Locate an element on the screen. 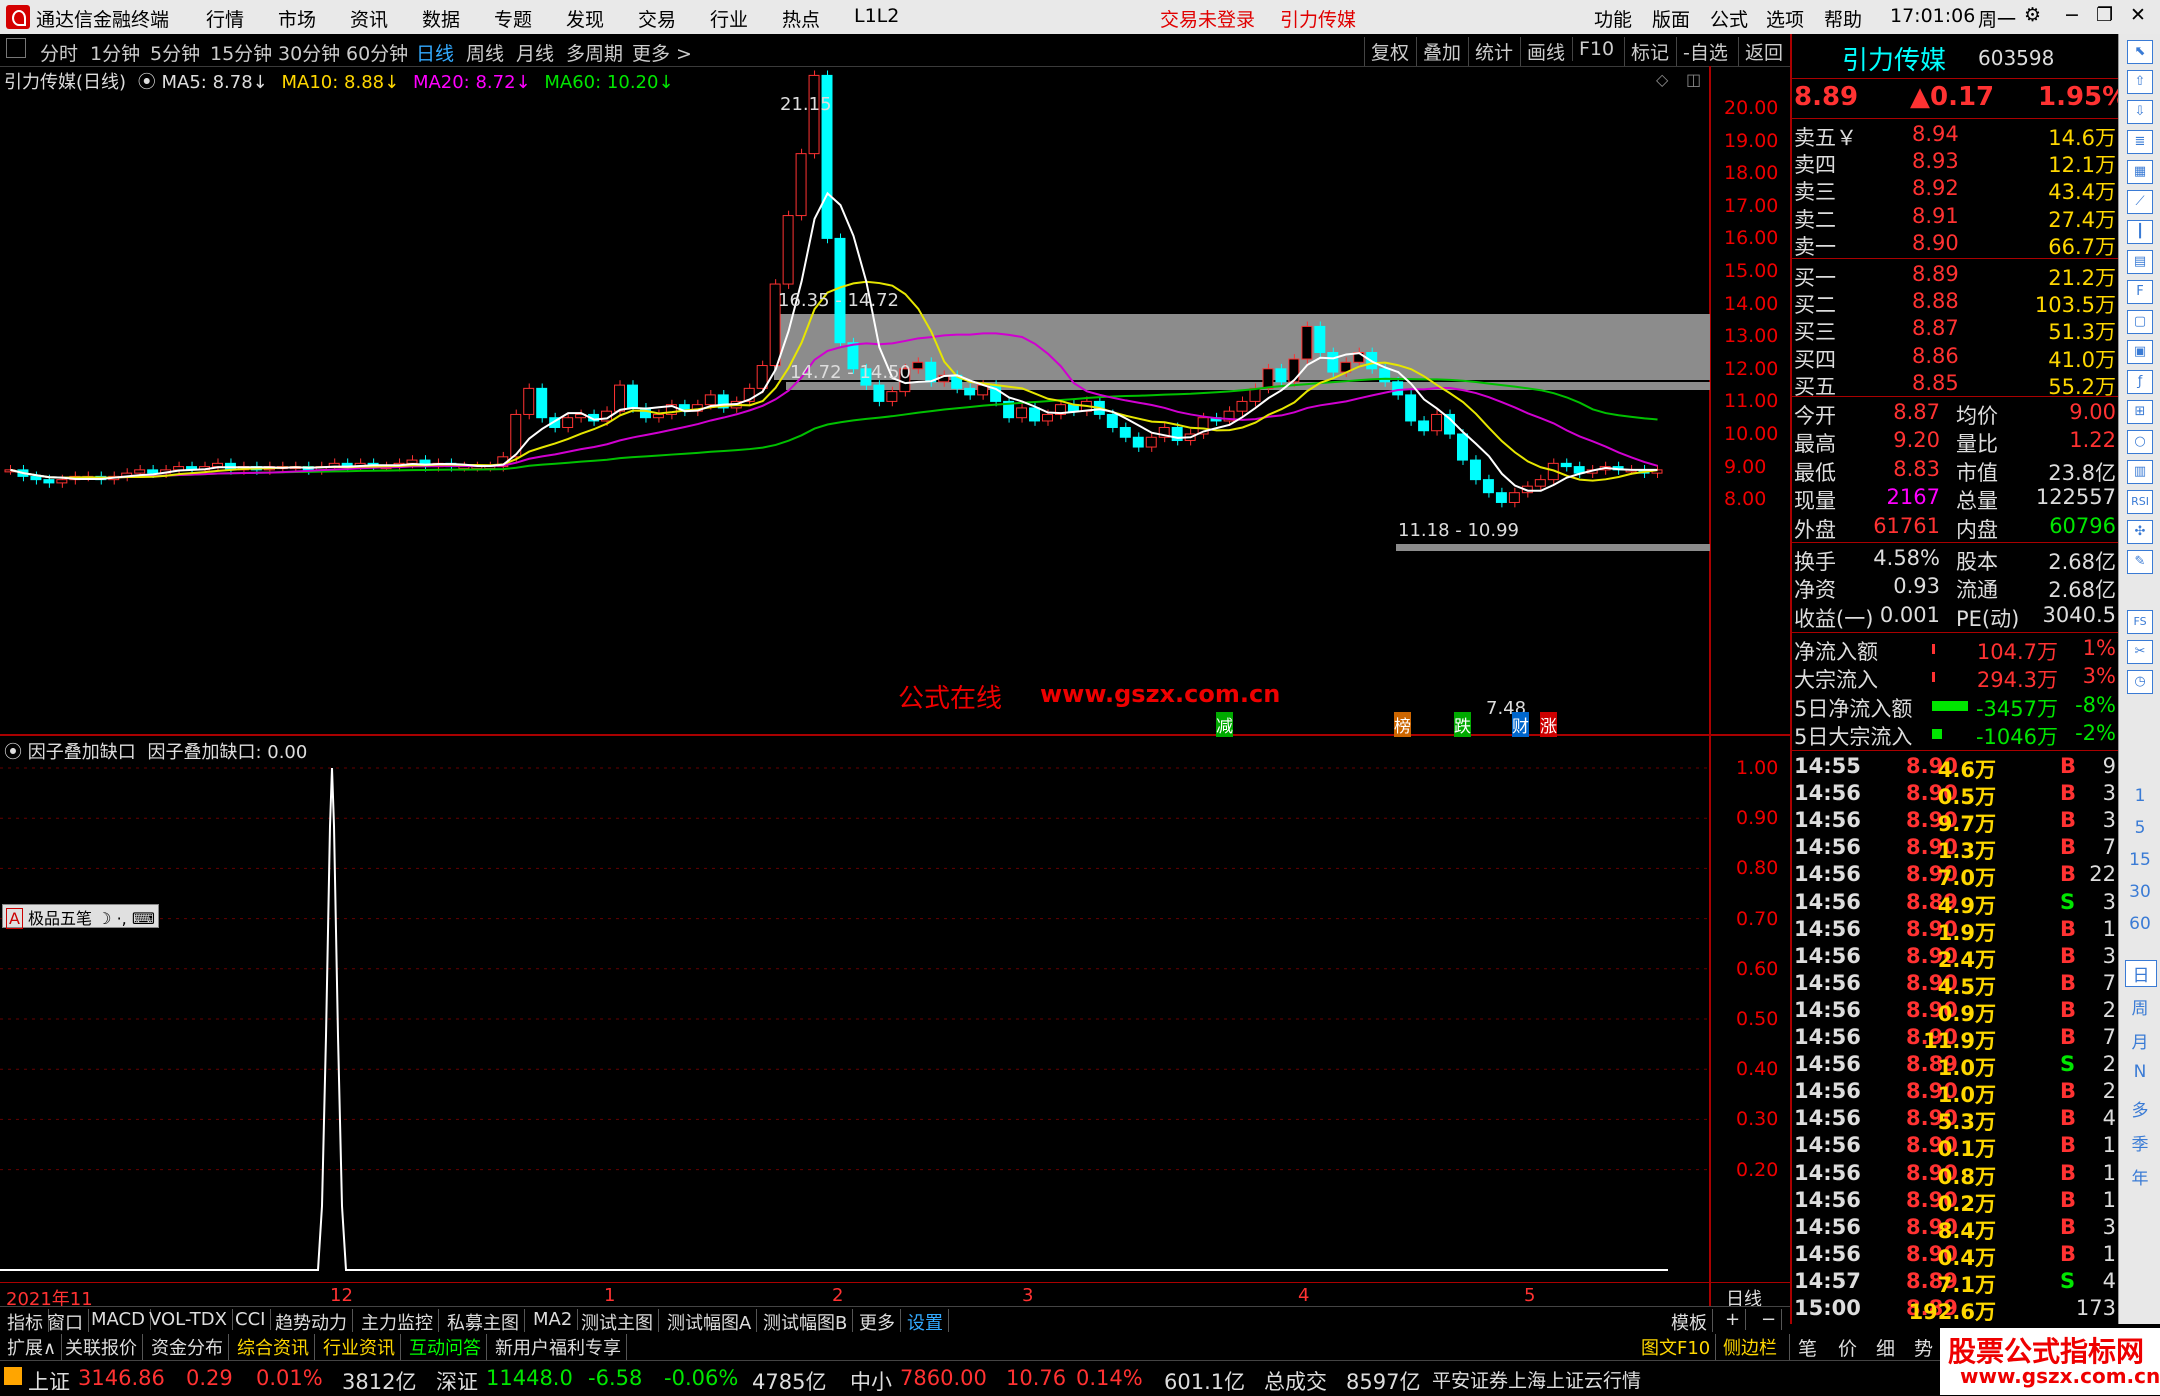 Image resolution: width=2160 pixels, height=1396 pixels. orderbook-row: 卖一 8.90 66.7万 is located at coordinates (1956, 245).